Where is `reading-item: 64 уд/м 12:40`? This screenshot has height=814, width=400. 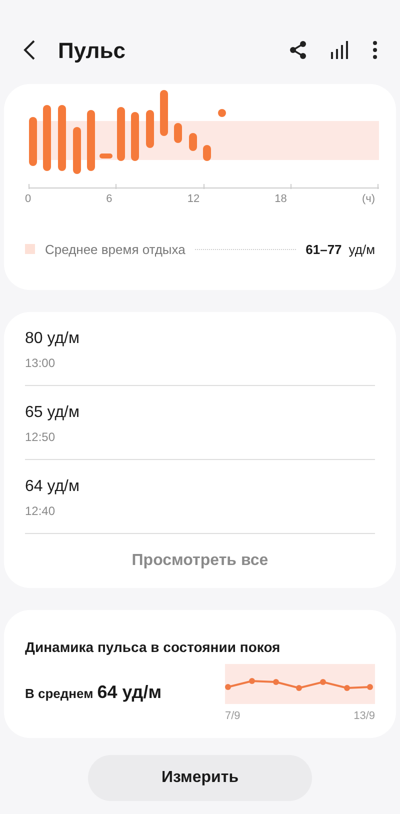
reading-item: 64 уд/м 12:40 is located at coordinates (200, 497).